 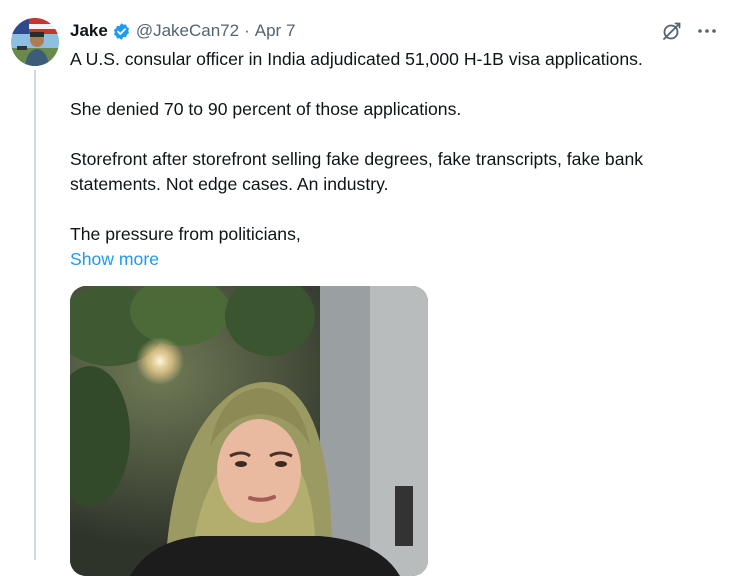 What do you see at coordinates (707, 31) in the screenshot?
I see `more-horizontal-icon` at bounding box center [707, 31].